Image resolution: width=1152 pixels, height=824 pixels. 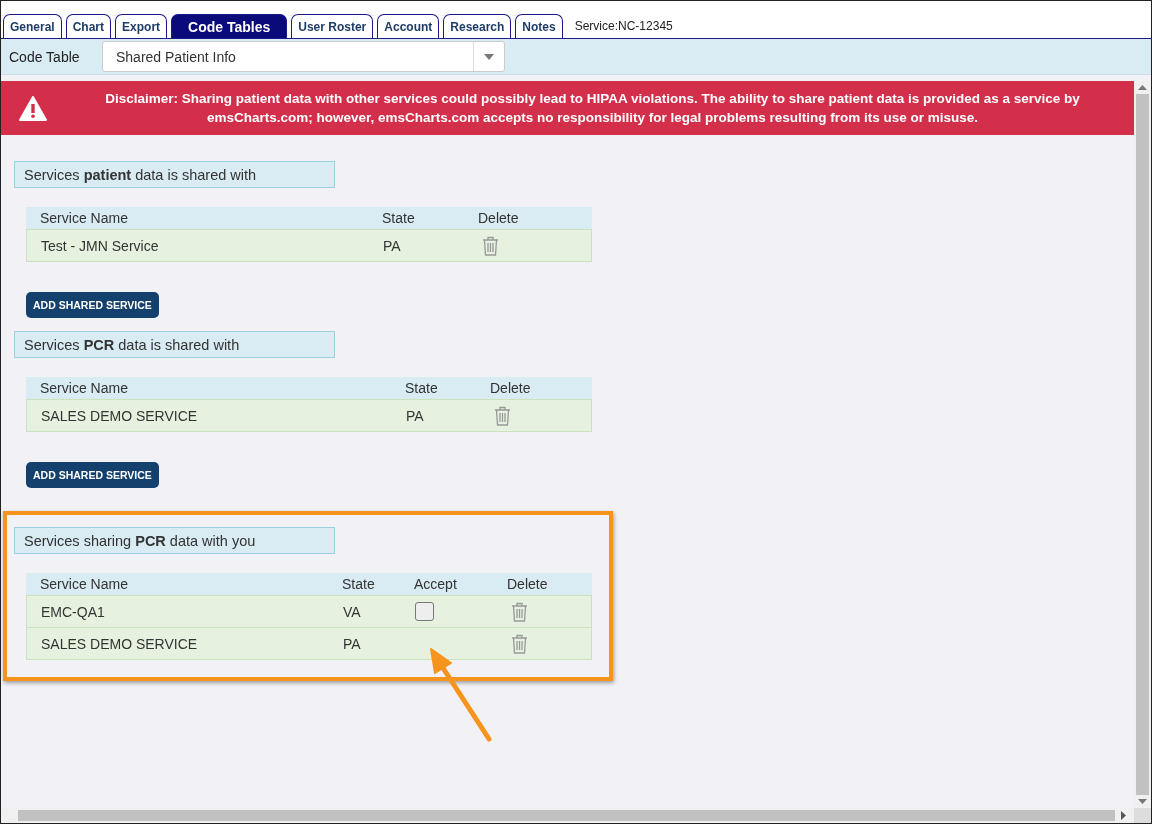 What do you see at coordinates (45, 56) in the screenshot?
I see `code-table-label: Code Table` at bounding box center [45, 56].